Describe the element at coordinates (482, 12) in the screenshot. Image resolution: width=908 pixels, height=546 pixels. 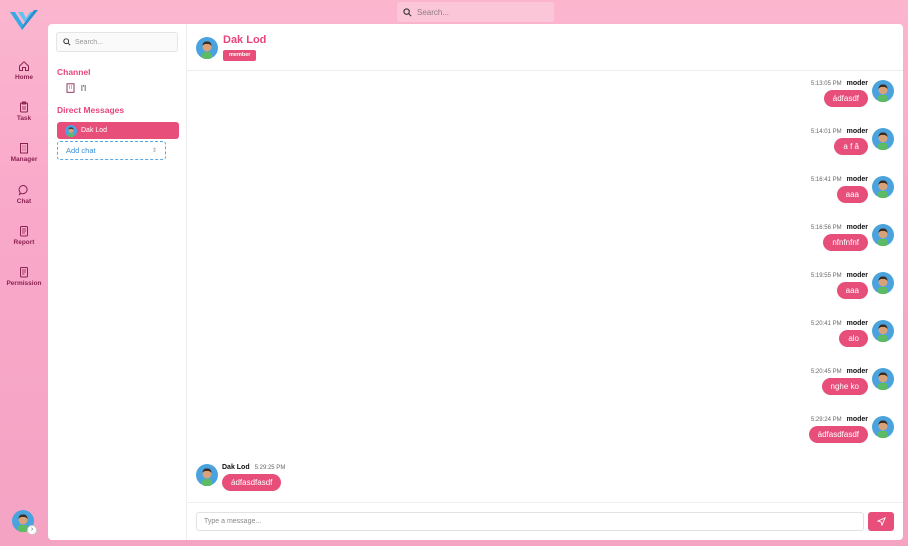
I see `top-search-input` at that location.